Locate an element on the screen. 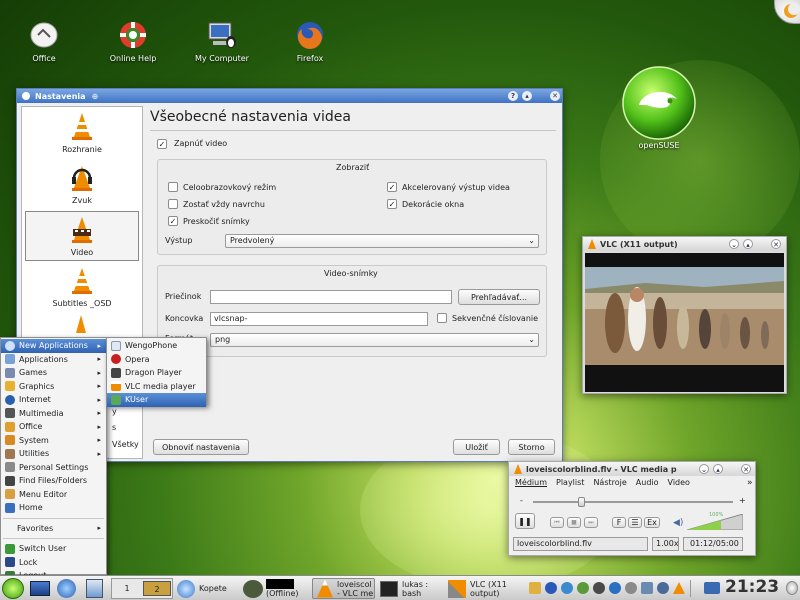  stop-button: ■ is located at coordinates (574, 522).